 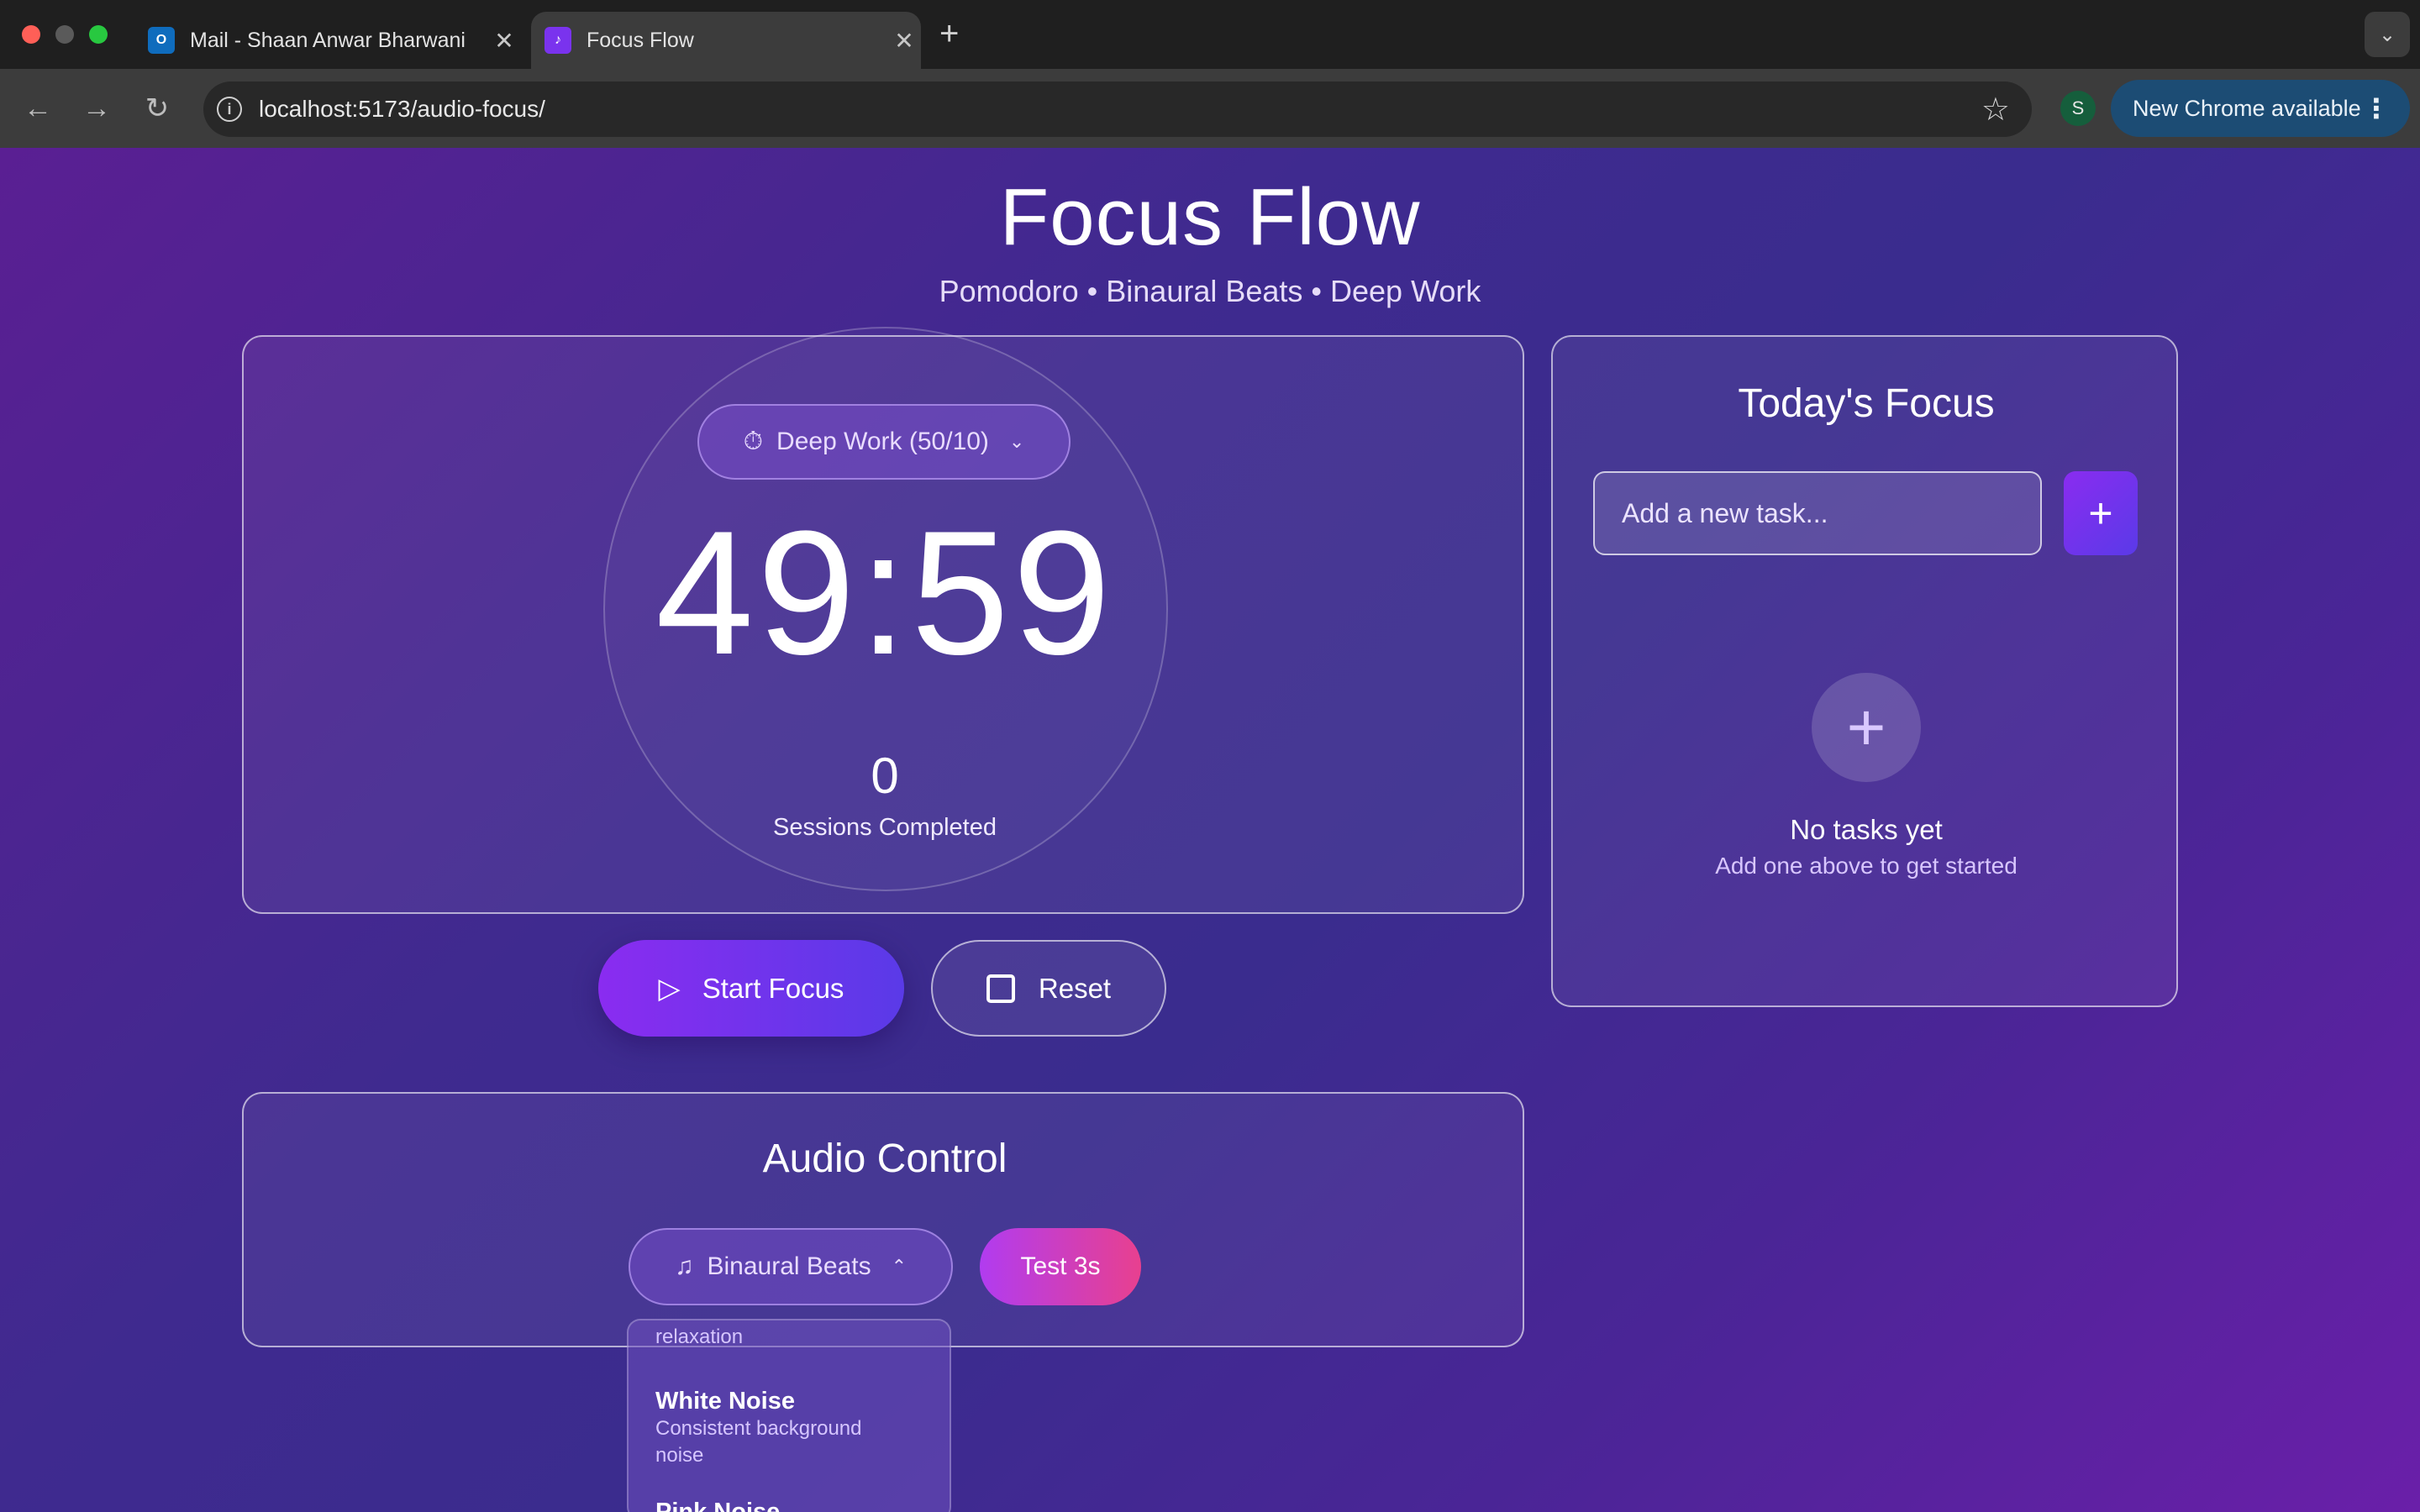 What do you see at coordinates (97, 108) in the screenshot?
I see `forward-icon: →` at bounding box center [97, 108].